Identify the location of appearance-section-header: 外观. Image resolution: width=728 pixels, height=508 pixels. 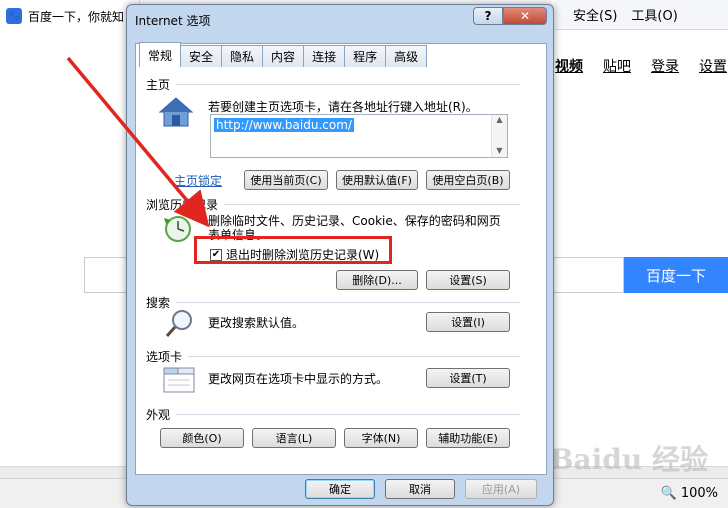
(333, 414).